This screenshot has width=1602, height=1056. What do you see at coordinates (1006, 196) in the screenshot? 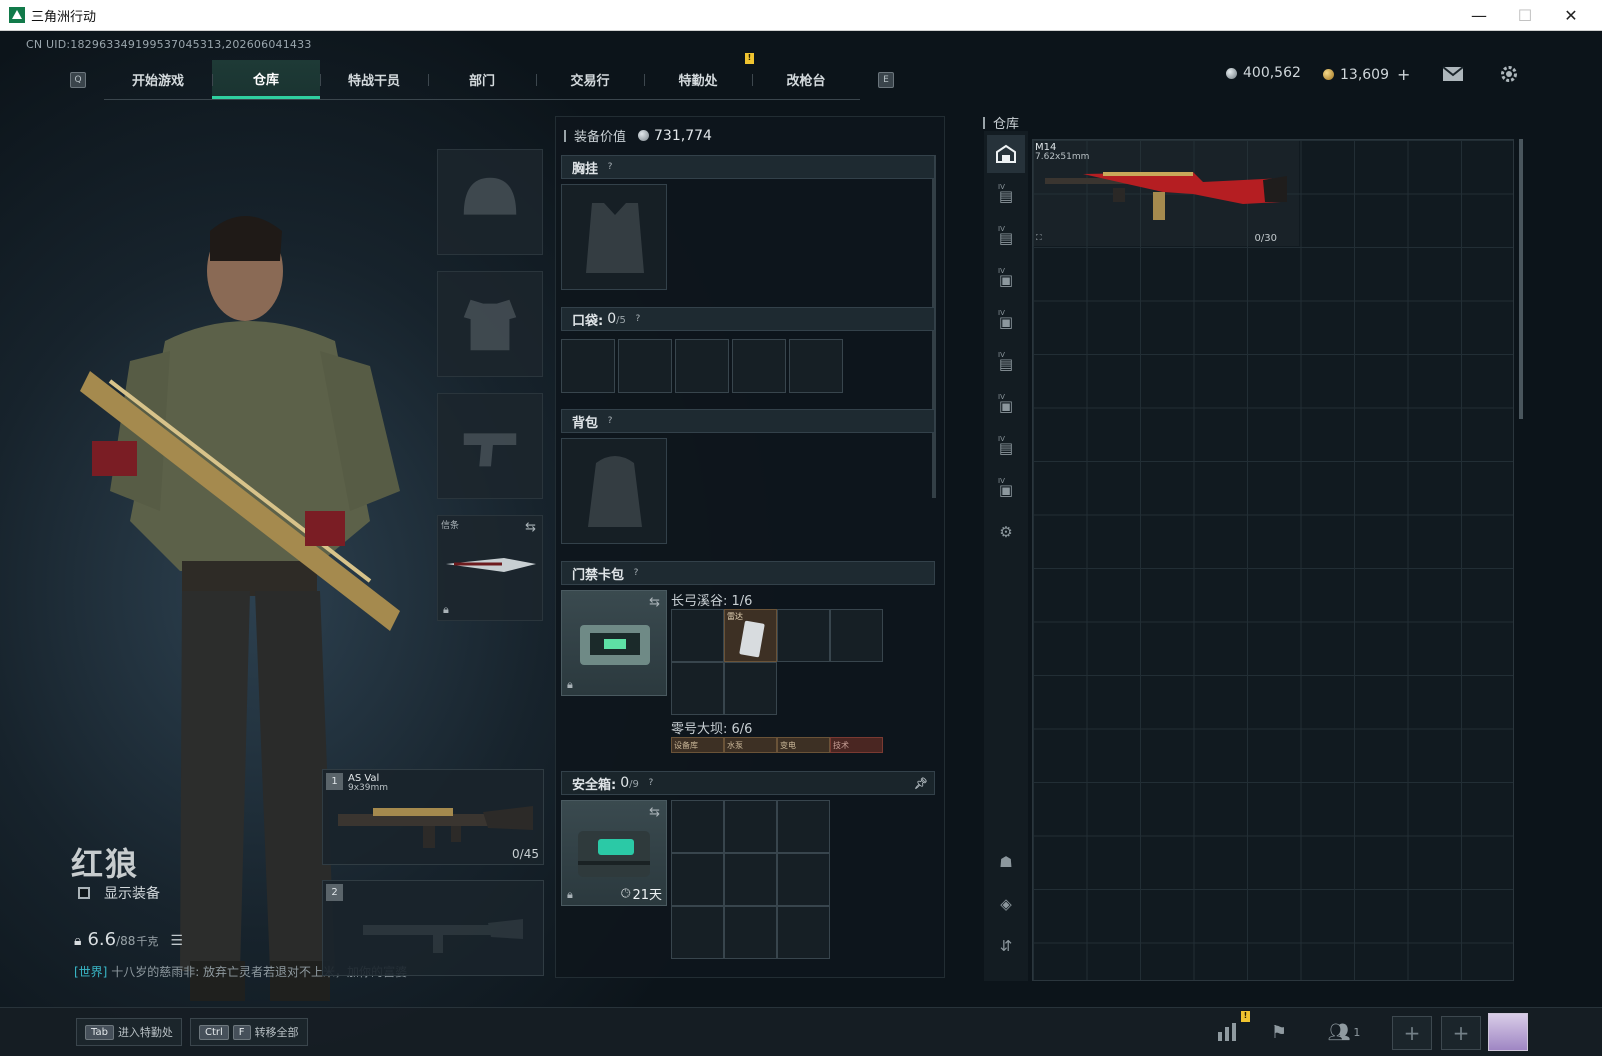
I see `stash-tab-1: IV ▤` at bounding box center [1006, 196].